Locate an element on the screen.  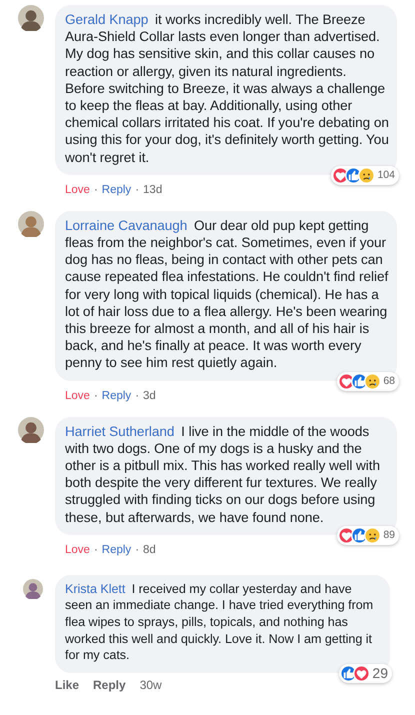
reaction-link: Like is located at coordinates (67, 685).